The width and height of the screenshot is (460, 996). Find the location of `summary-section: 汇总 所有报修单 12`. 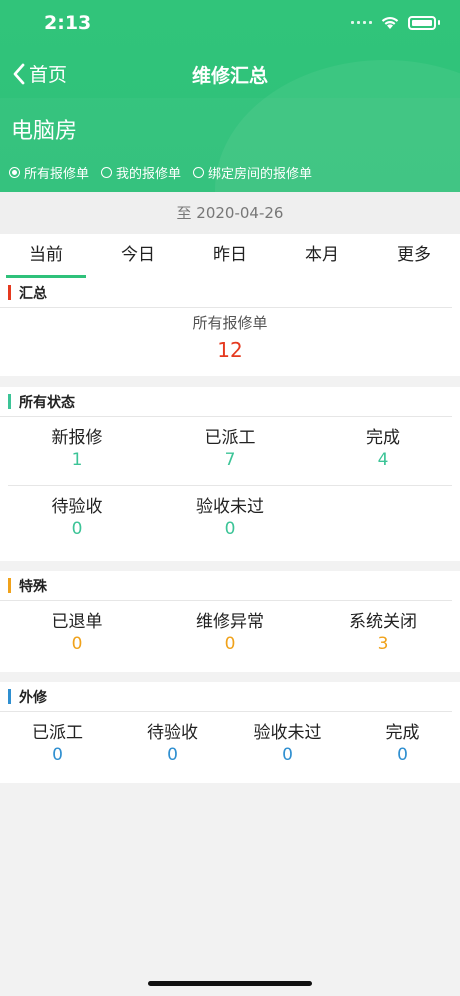

summary-section: 汇总 所有报修单 12 is located at coordinates (230, 327).